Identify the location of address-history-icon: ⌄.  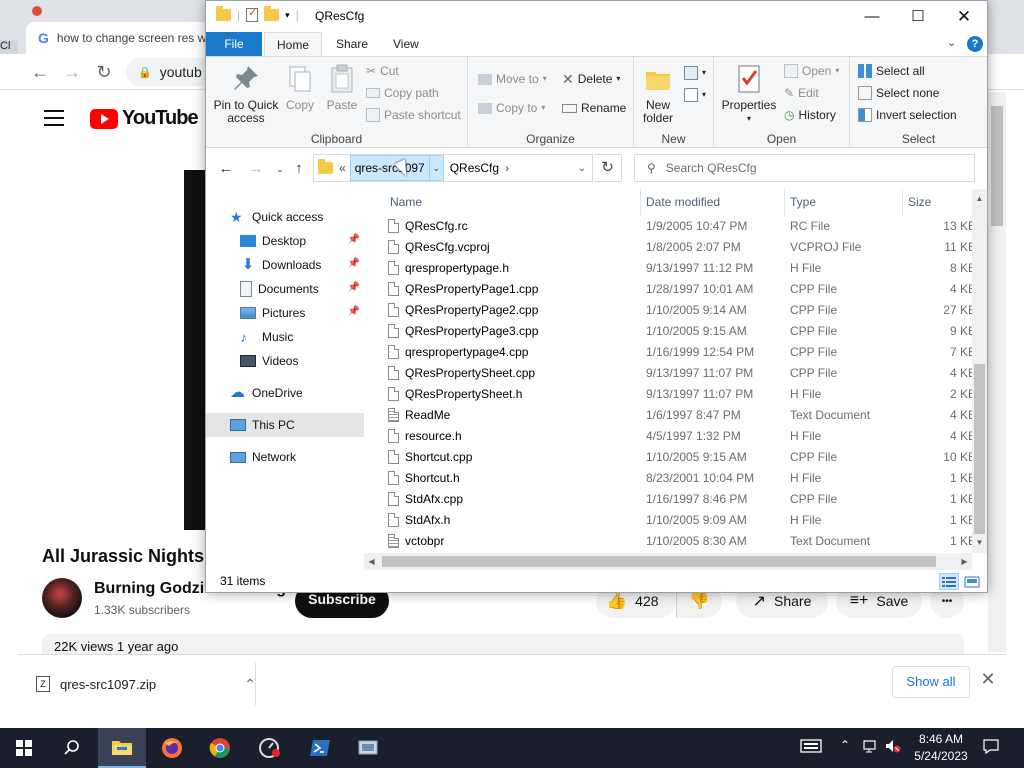
(582, 168).